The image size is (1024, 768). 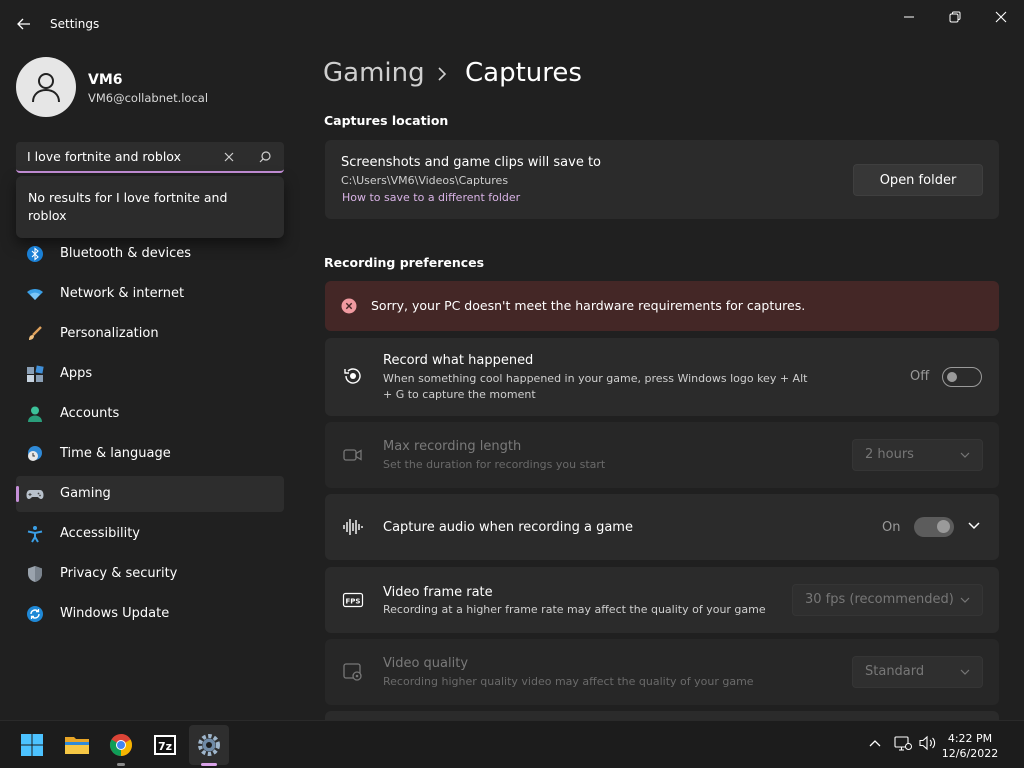 I want to click on show-hidden-icons-icon, so click(x=875, y=743).